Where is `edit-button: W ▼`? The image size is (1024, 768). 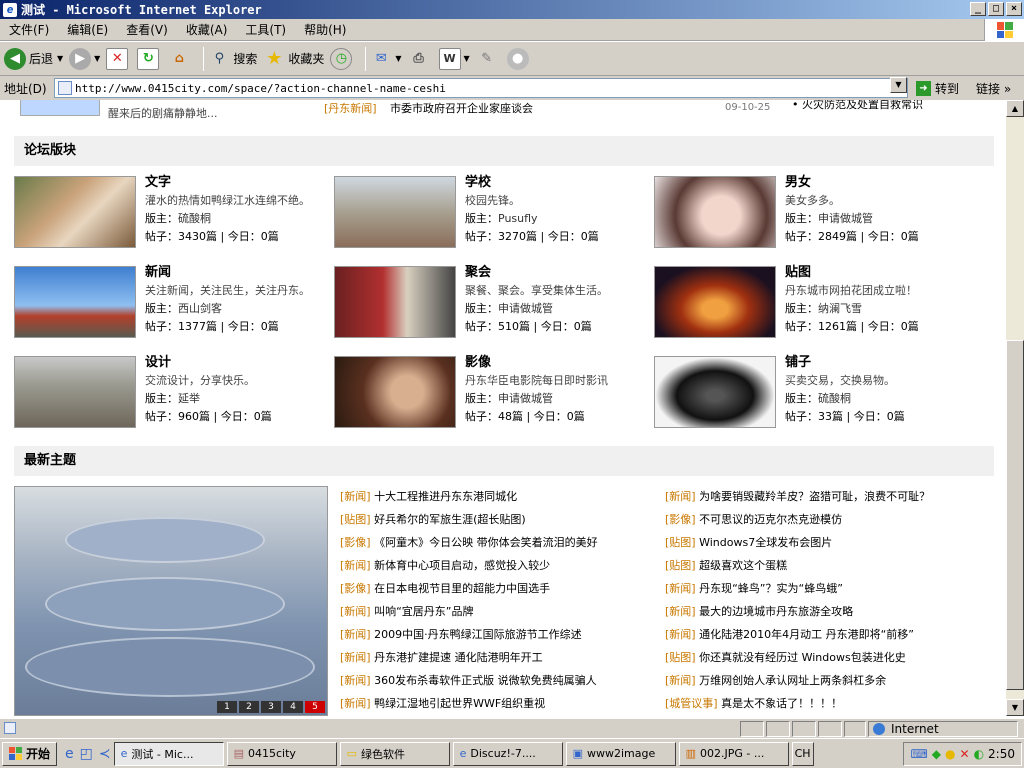 edit-button: W ▼ is located at coordinates (454, 58).